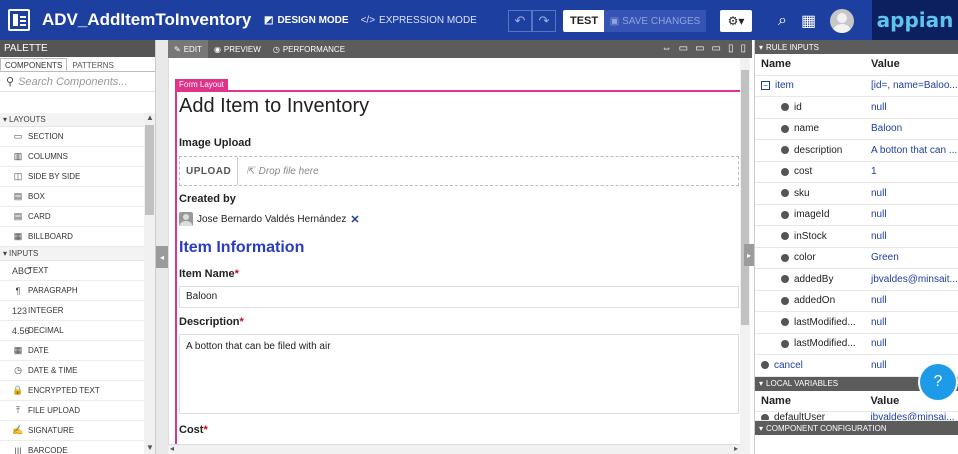  I want to click on palette-item-integer: 123 INTEGER, so click(72, 311).